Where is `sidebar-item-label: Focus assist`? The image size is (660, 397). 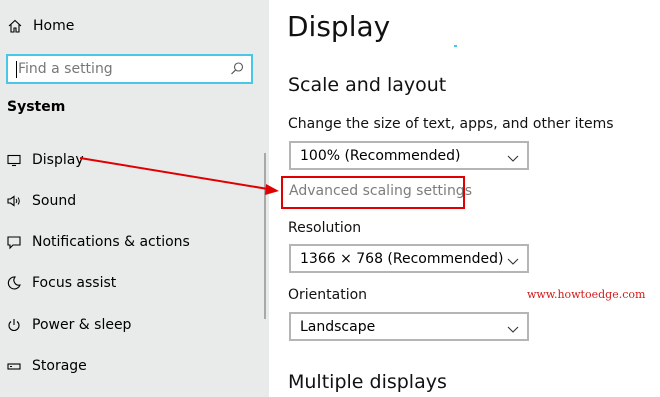
sidebar-item-label: Focus assist is located at coordinates (74, 283).